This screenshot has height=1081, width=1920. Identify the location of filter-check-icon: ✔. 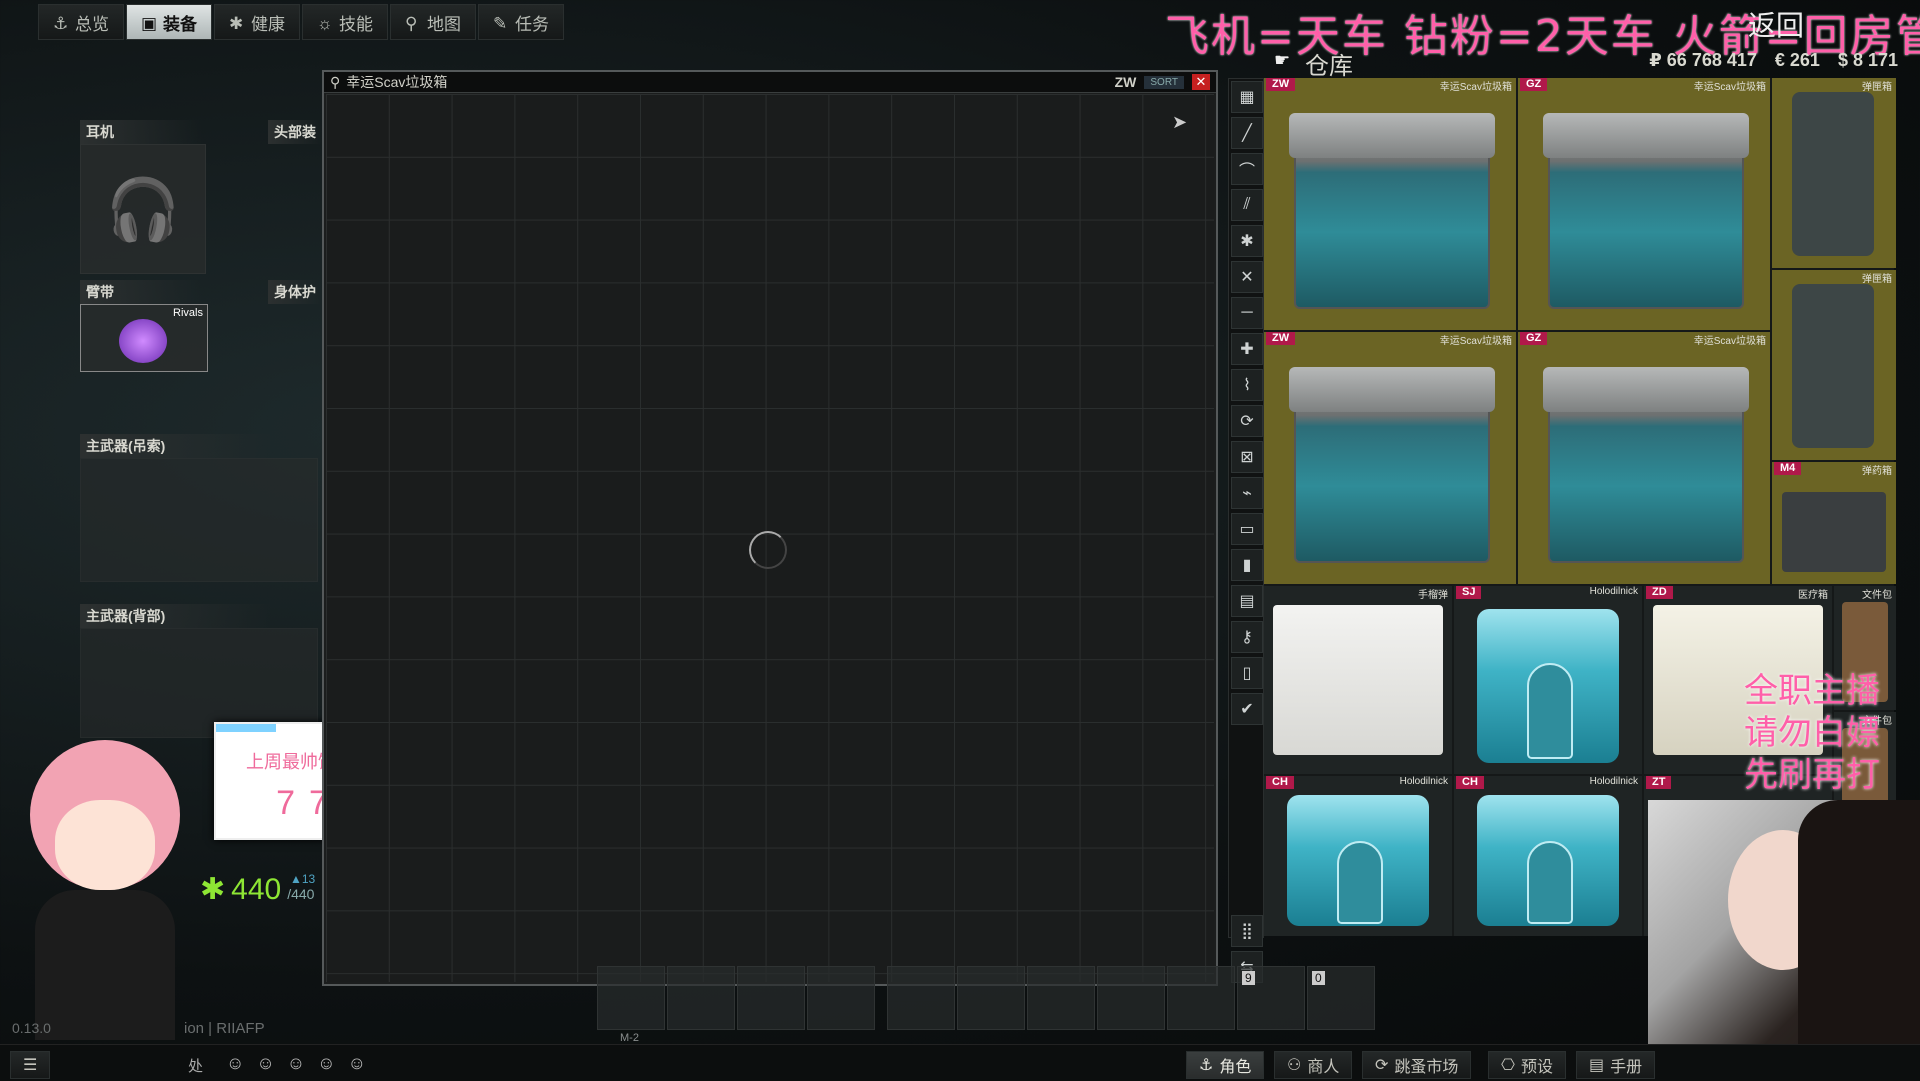
(1247, 709).